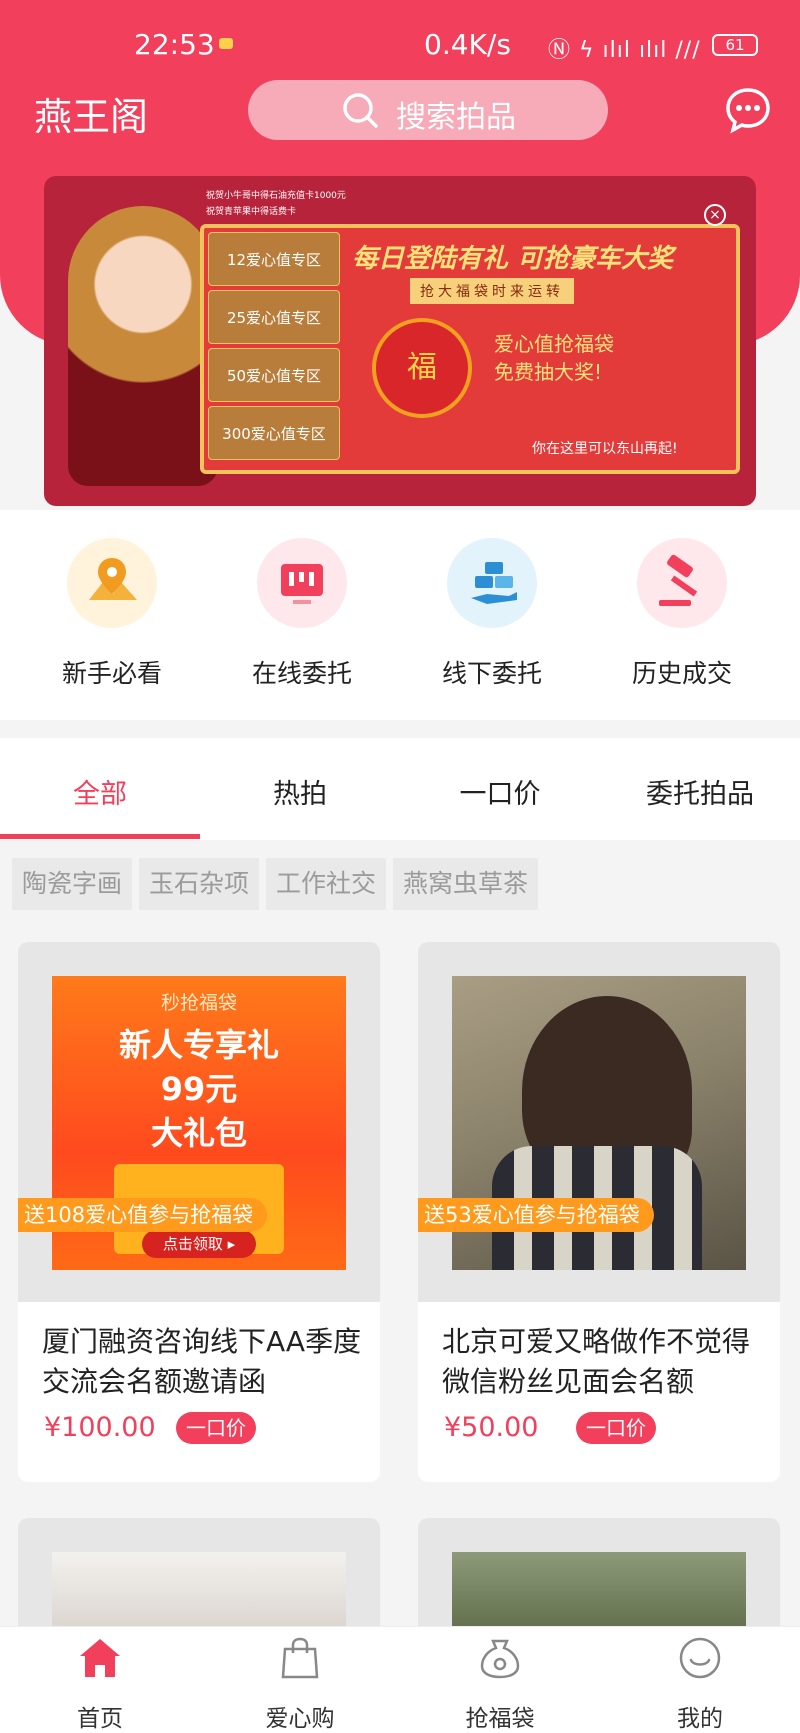  What do you see at coordinates (682, 583) in the screenshot?
I see `auction-hammer-icon` at bounding box center [682, 583].